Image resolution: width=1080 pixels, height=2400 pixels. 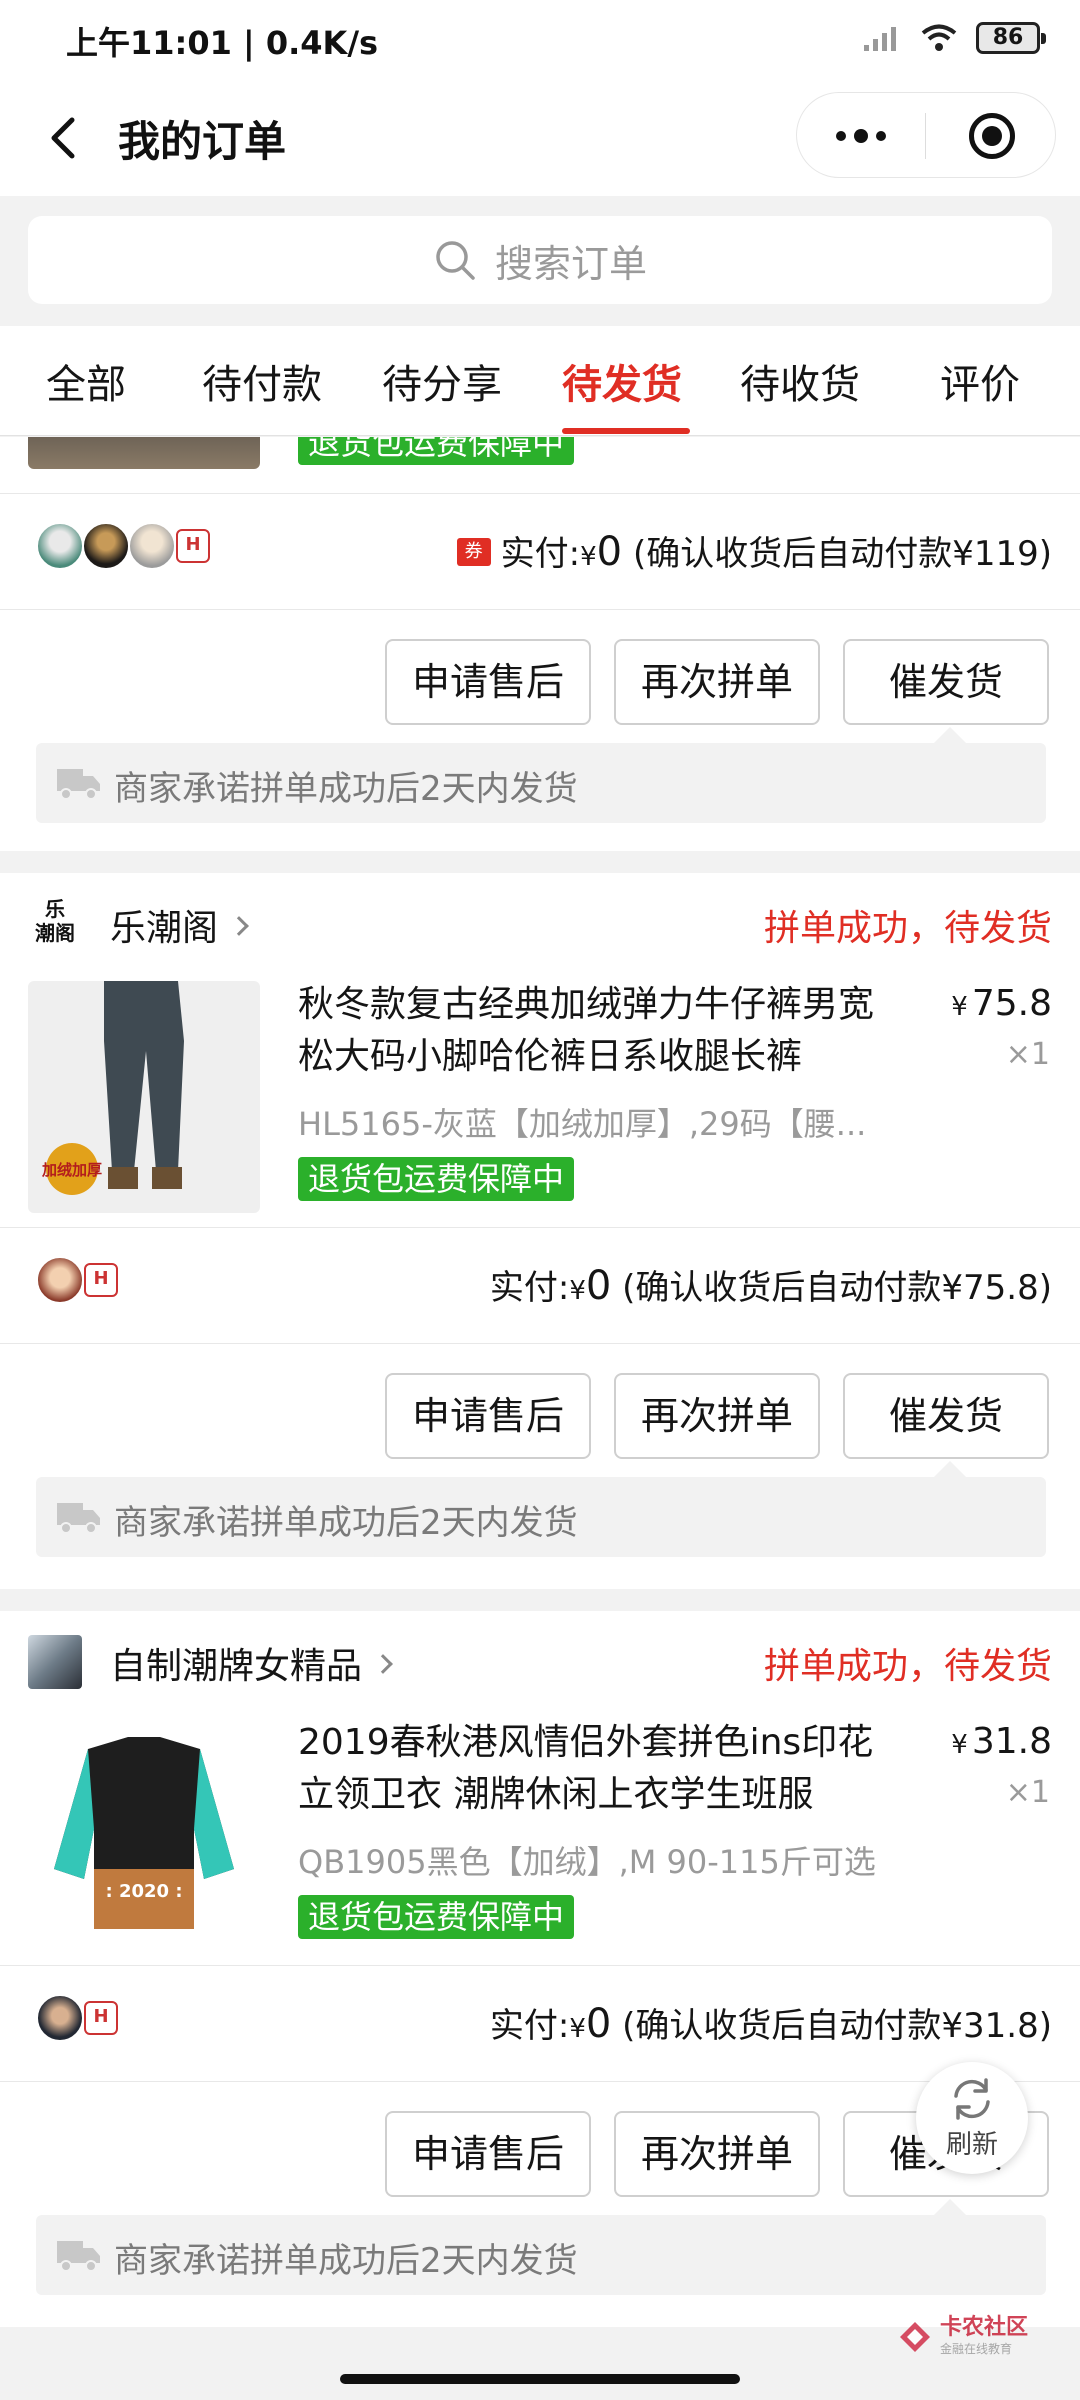 I want to click on product-title: 2019春秋港风情侣外套拼色ins印花立领卫衣 潮牌休闲上衣学生班服, so click(x=593, y=1769).